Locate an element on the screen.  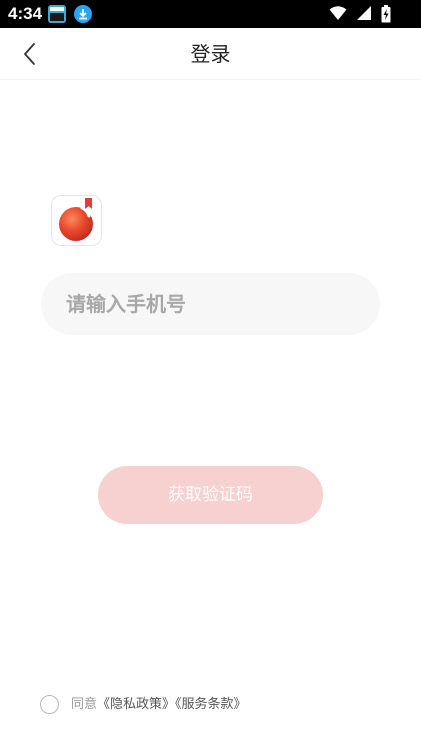
agreement-row: 同意《隐私政策》《服务条款》 is located at coordinates (210, 705).